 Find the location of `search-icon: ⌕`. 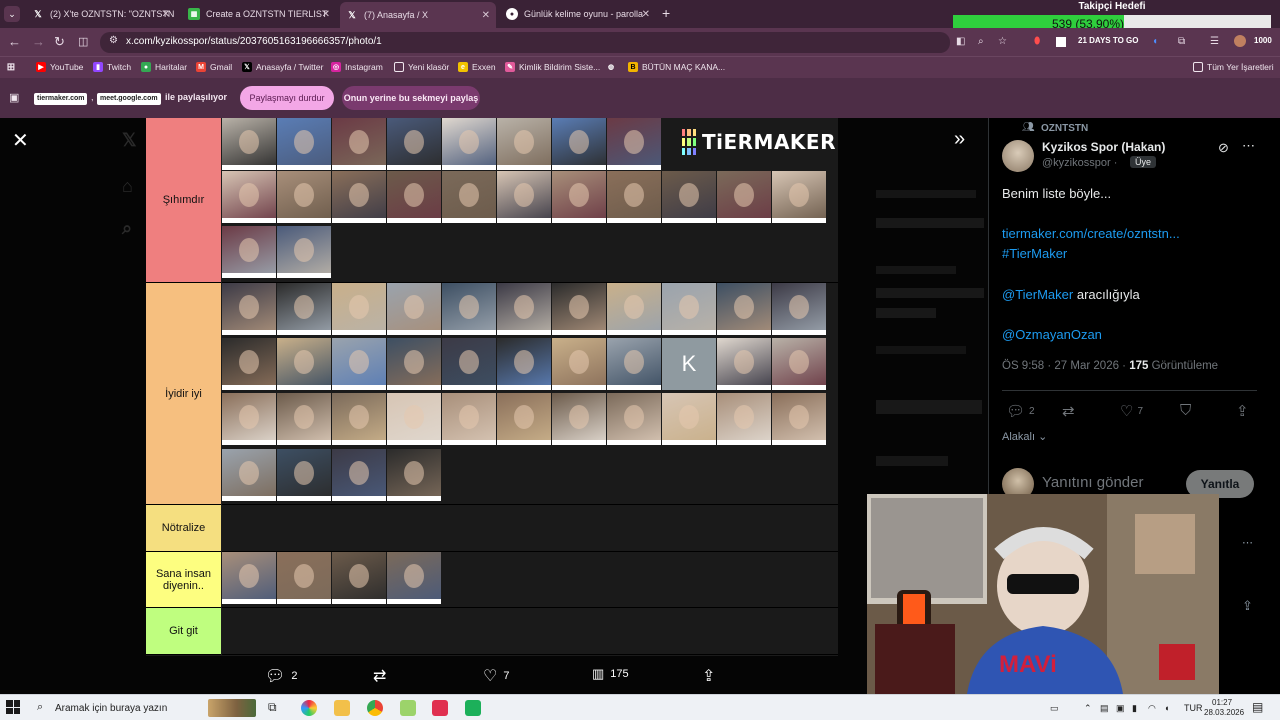

search-icon: ⌕ is located at coordinates (40, 707).